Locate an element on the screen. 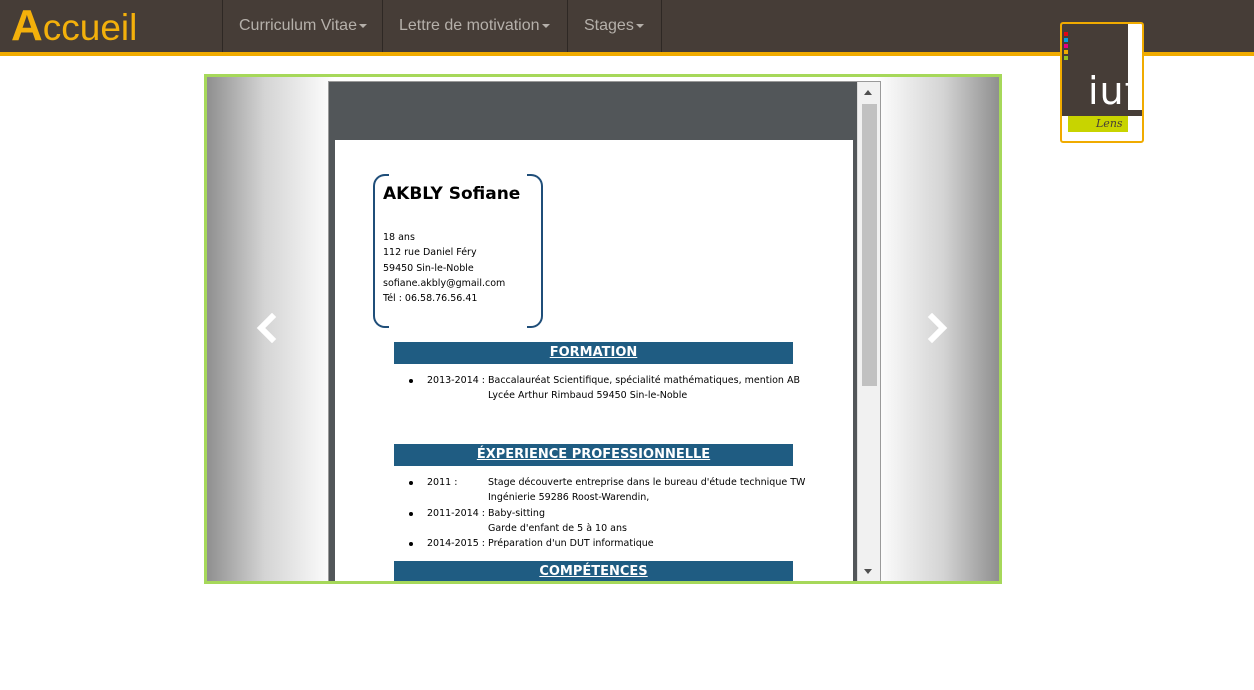 This screenshot has width=1254, height=690. section-formation: FORMATION is located at coordinates (593, 353).